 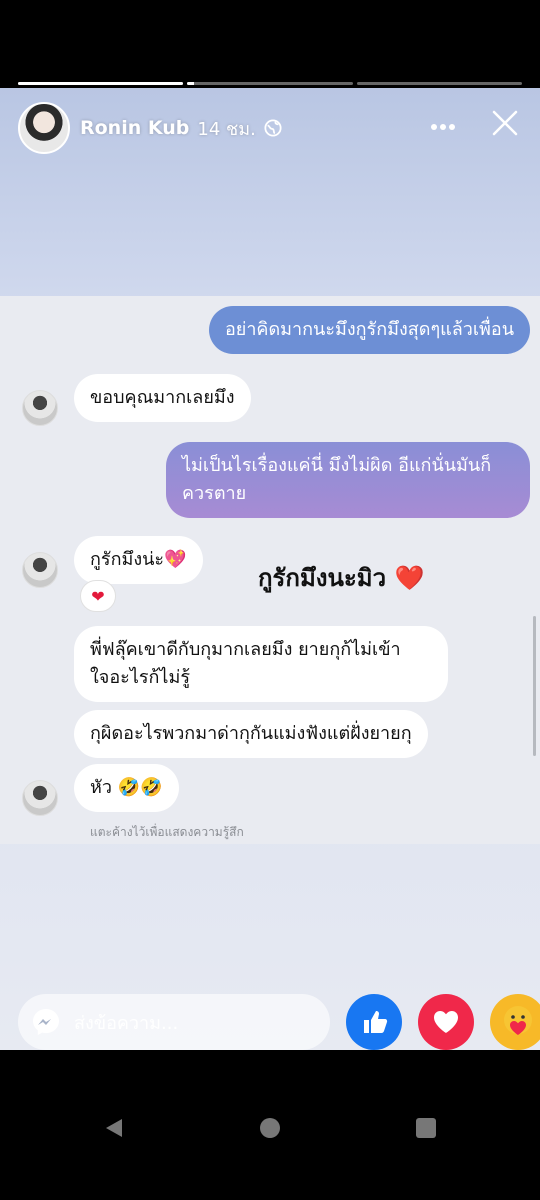 I want to click on message-text: หัว 🤣🤣, so click(x=126, y=787).